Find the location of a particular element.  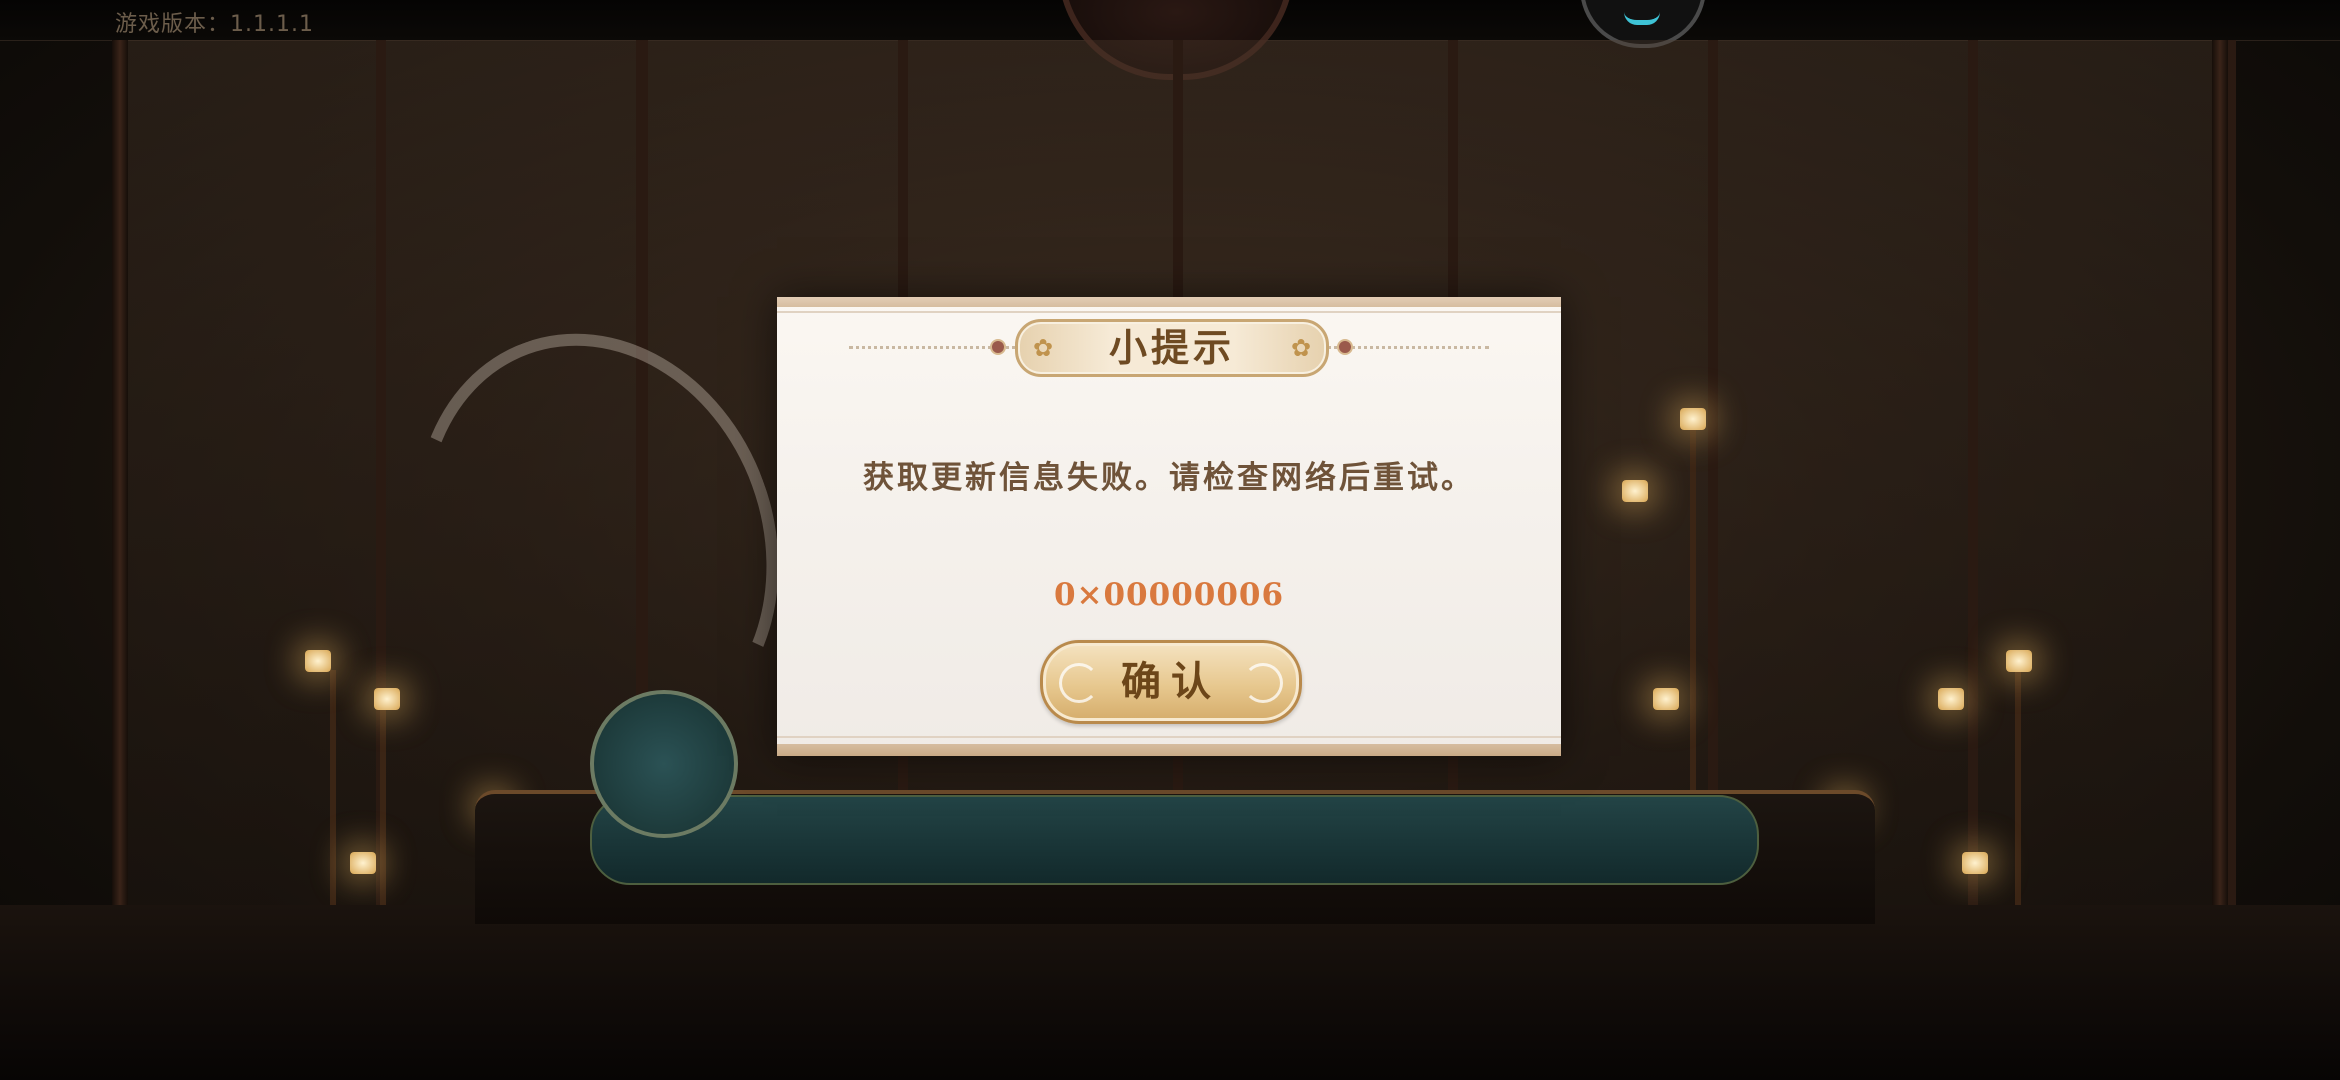

dialog-top-band is located at coordinates (1169, 302).